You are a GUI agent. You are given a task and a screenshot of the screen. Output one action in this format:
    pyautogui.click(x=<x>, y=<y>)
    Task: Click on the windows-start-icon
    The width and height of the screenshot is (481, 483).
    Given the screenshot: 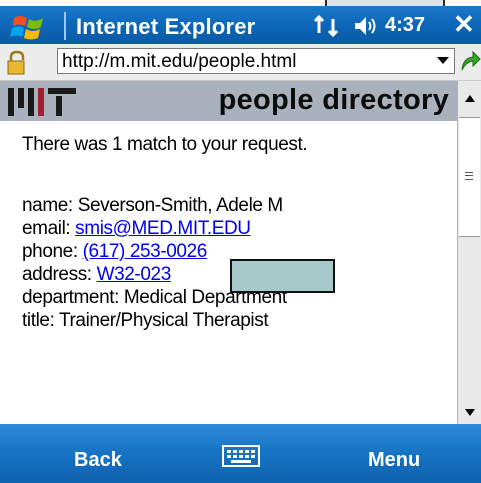 What is the action you would take?
    pyautogui.click(x=30, y=26)
    